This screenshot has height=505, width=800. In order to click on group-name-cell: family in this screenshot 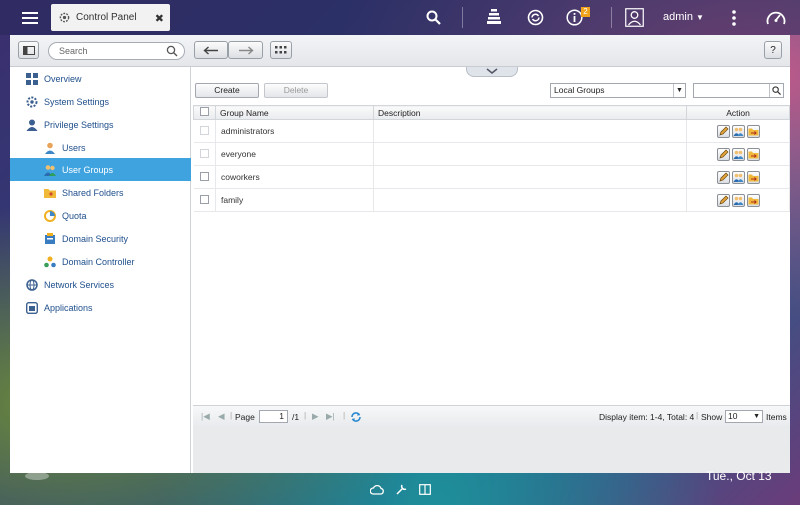, I will do `click(294, 200)`.